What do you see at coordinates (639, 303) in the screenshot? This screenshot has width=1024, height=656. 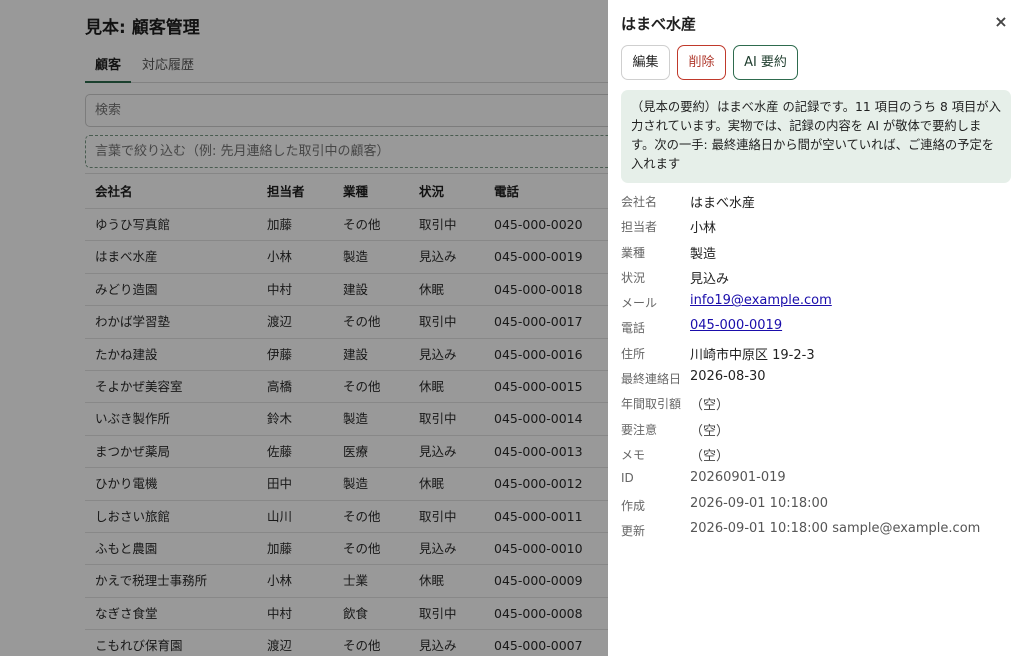 I see `detail-label: メール` at bounding box center [639, 303].